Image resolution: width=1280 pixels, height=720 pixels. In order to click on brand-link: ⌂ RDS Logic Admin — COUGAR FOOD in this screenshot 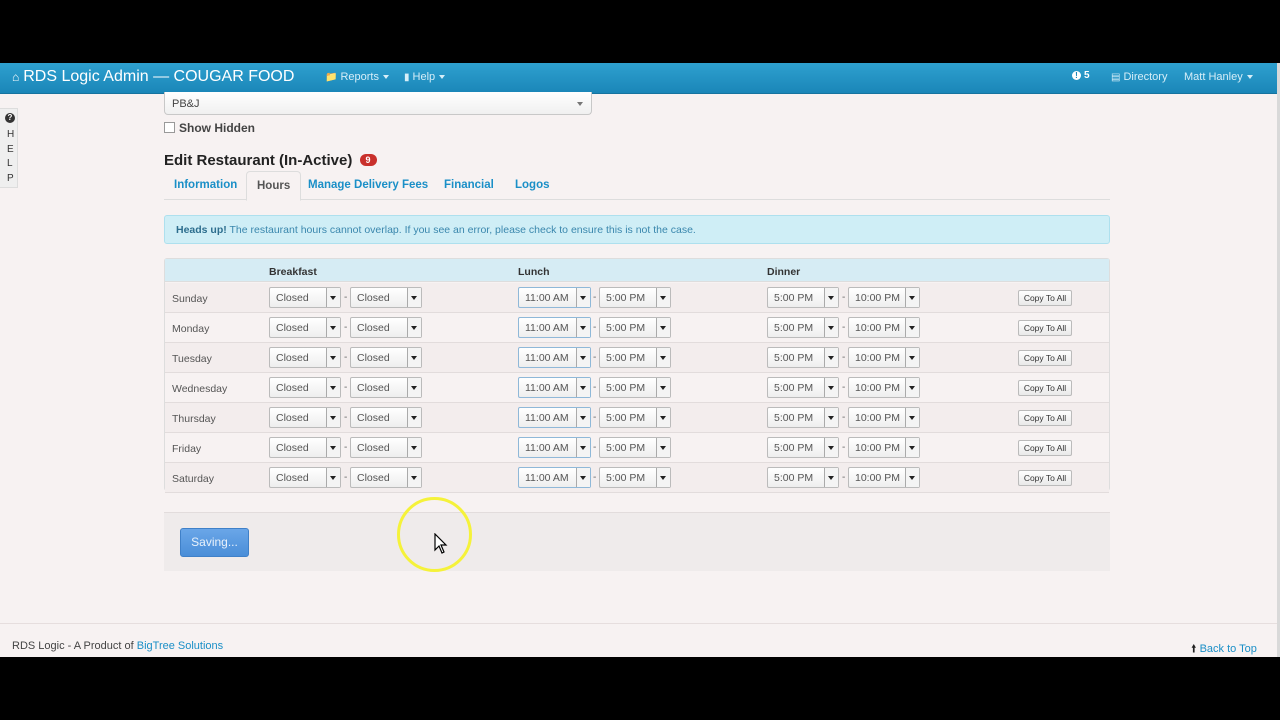, I will do `click(153, 77)`.